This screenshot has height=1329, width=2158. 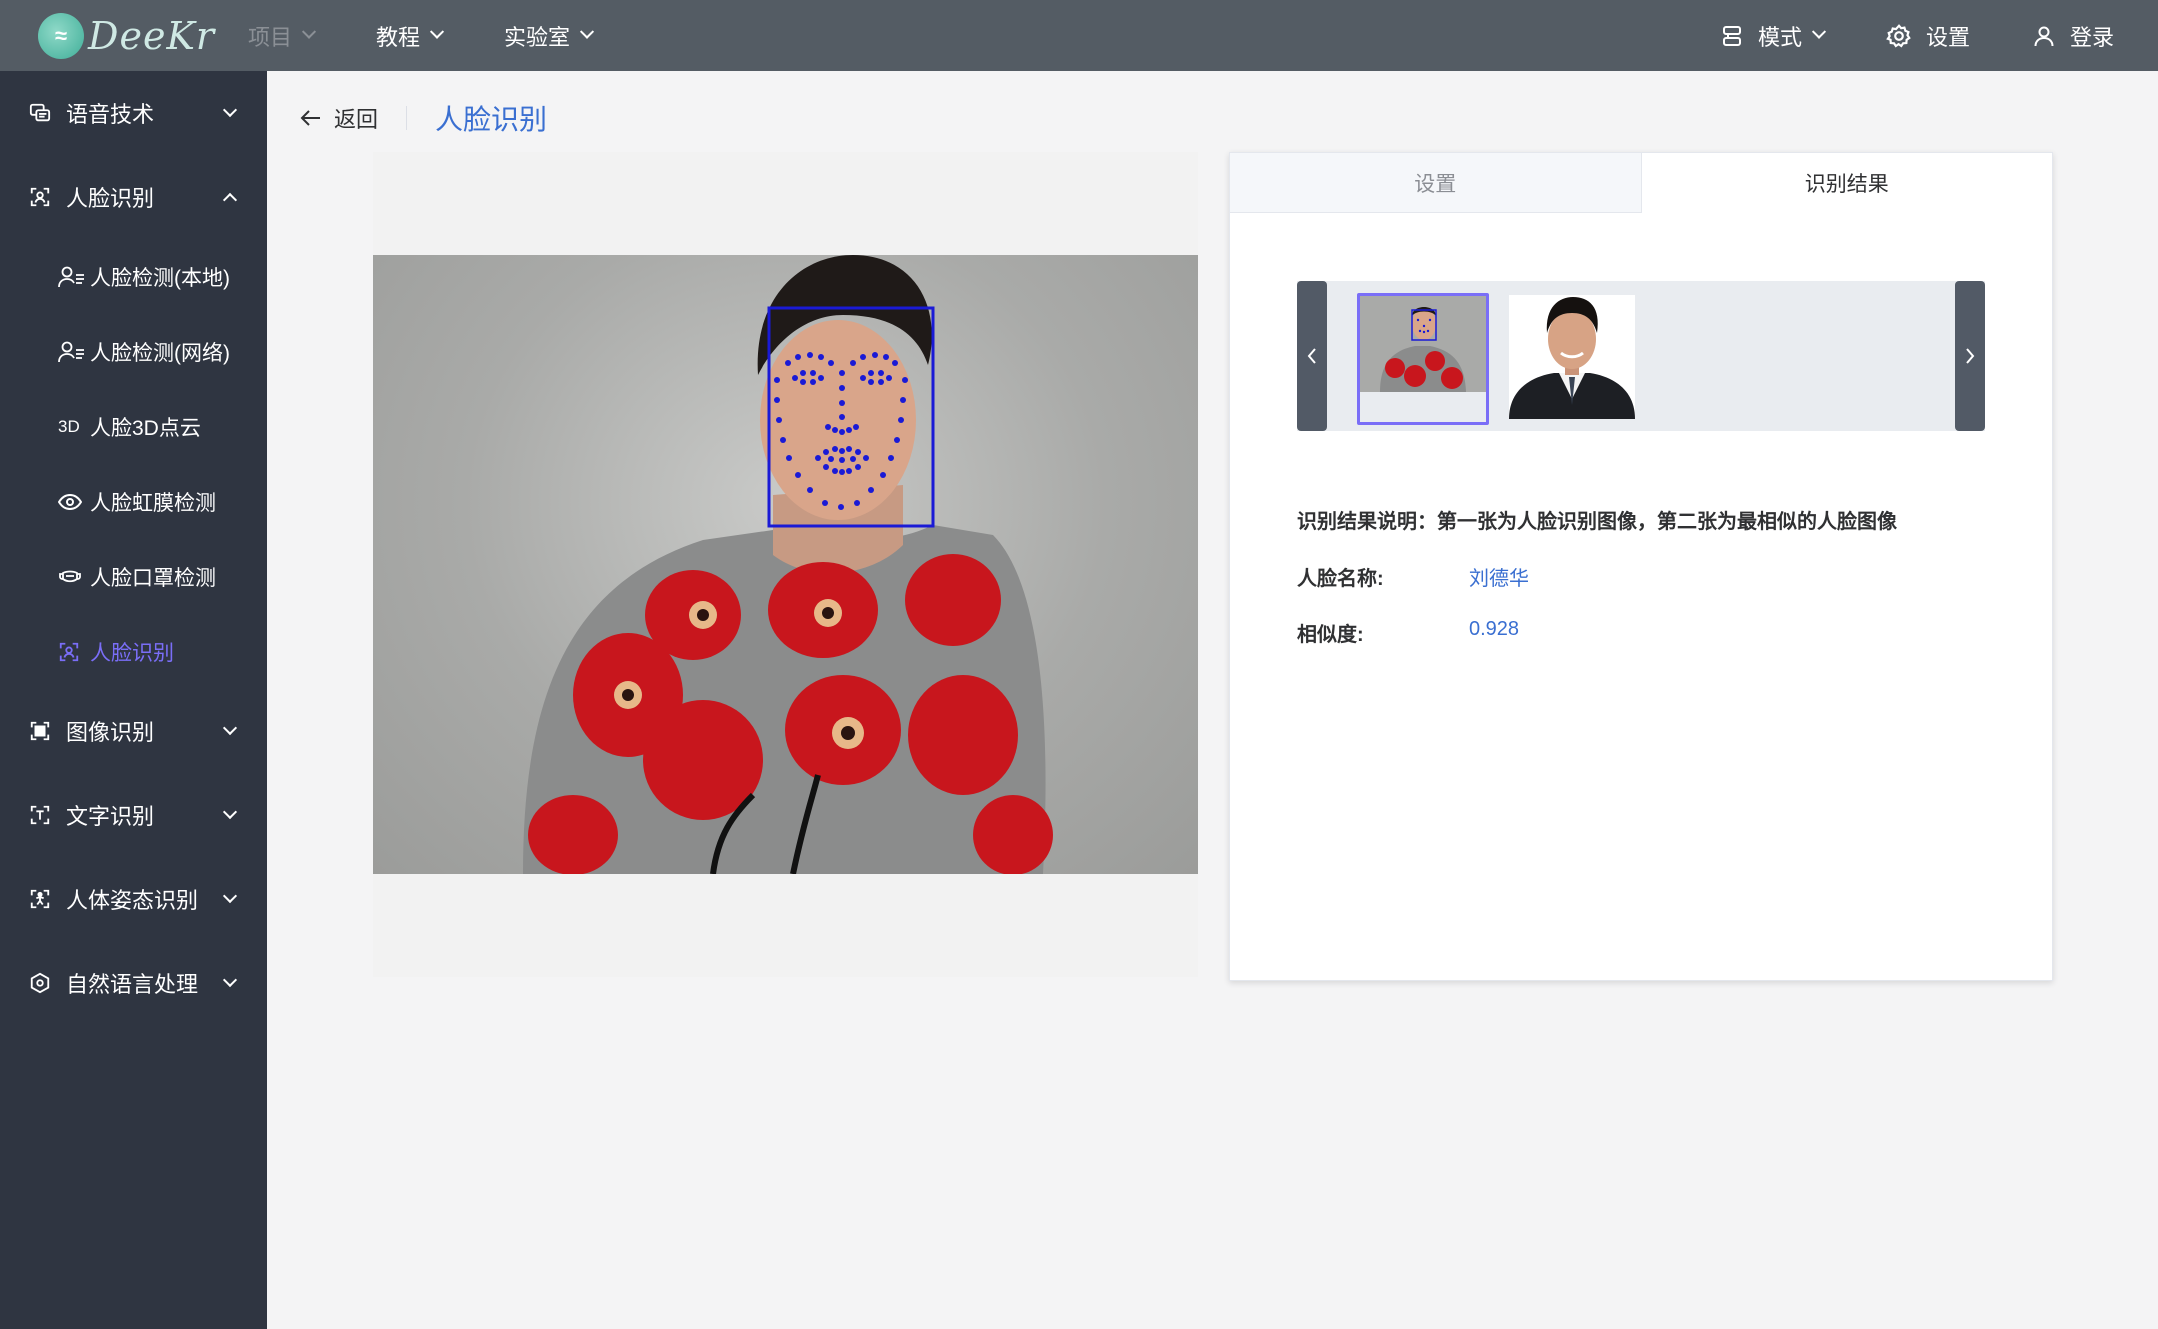 I want to click on sidebar-group-pose: 人体姿态识别, so click(x=133, y=899).